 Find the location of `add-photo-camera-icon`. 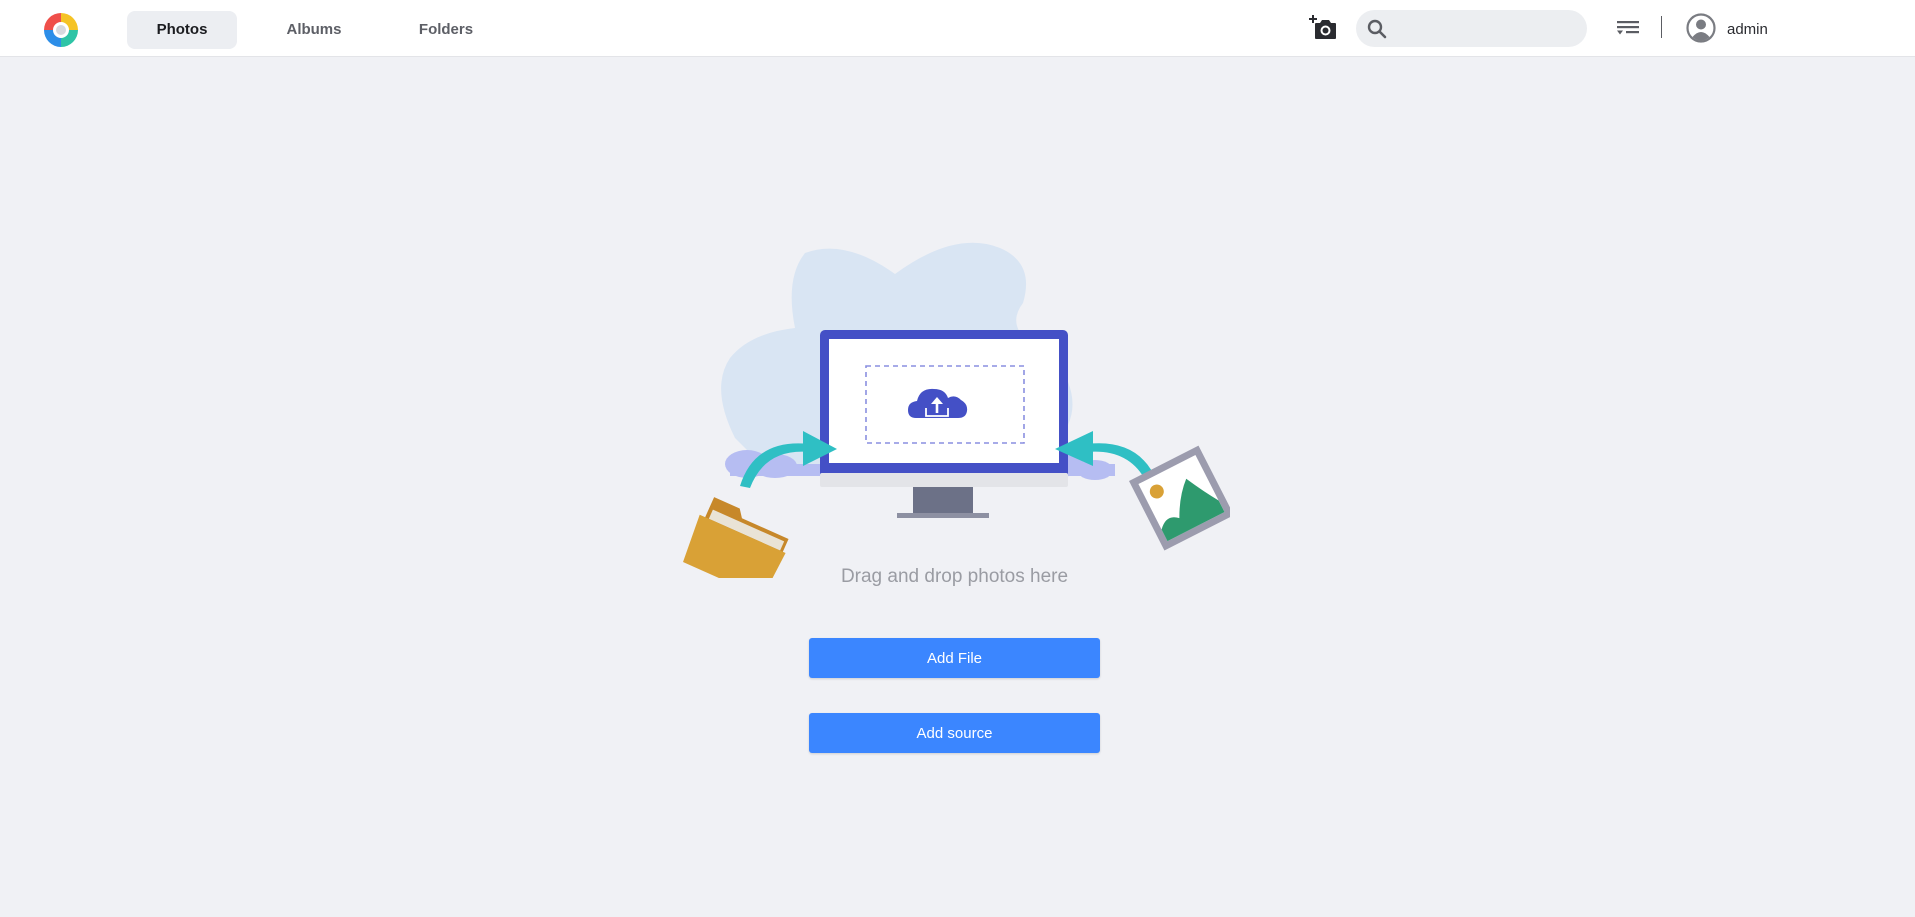

add-photo-camera-icon is located at coordinates (1323, 28).